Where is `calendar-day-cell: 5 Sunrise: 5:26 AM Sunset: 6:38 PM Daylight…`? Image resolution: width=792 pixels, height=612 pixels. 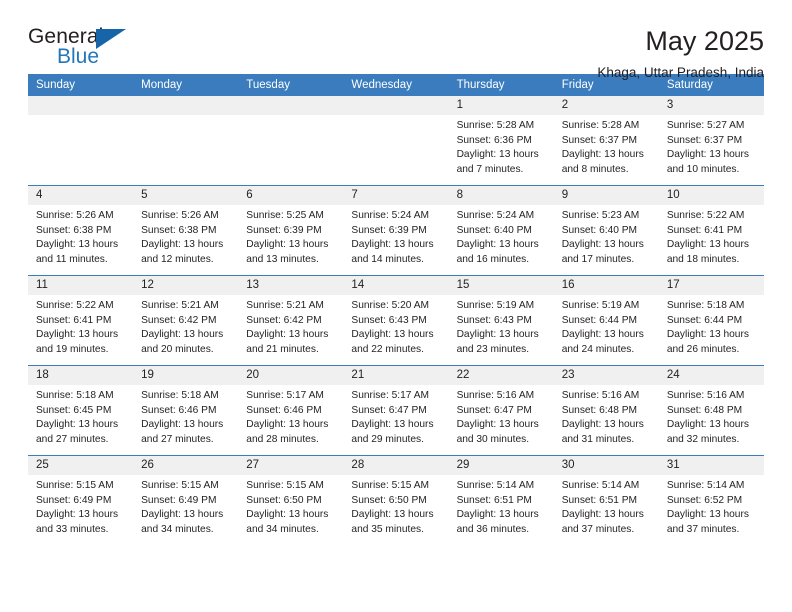
calendar-day-cell: 5 Sunrise: 5:26 AM Sunset: 6:38 PM Daylight… is located at coordinates (186, 230).